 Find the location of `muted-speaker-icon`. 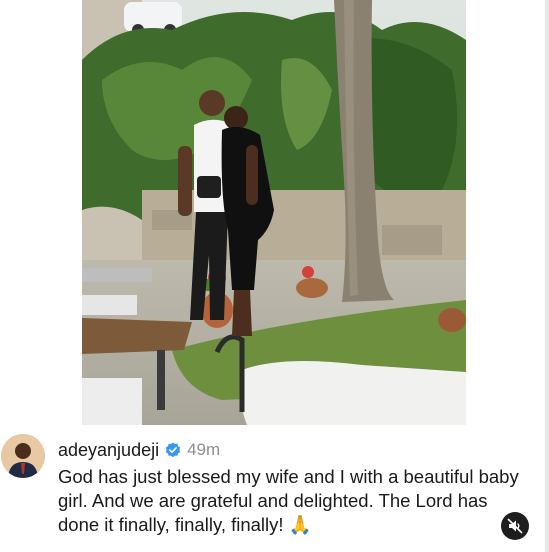

muted-speaker-icon is located at coordinates (515, 526).